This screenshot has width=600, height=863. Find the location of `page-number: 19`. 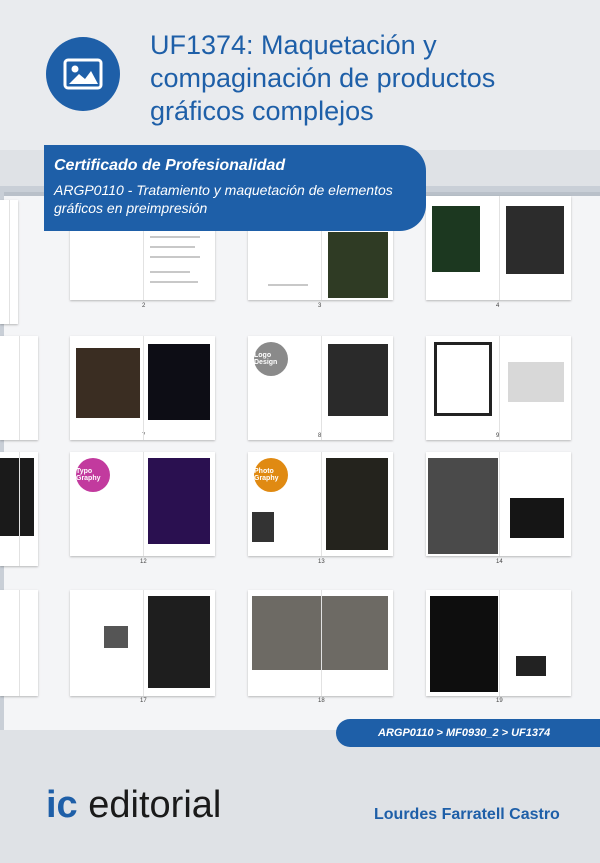

page-number: 19 is located at coordinates (499, 701).